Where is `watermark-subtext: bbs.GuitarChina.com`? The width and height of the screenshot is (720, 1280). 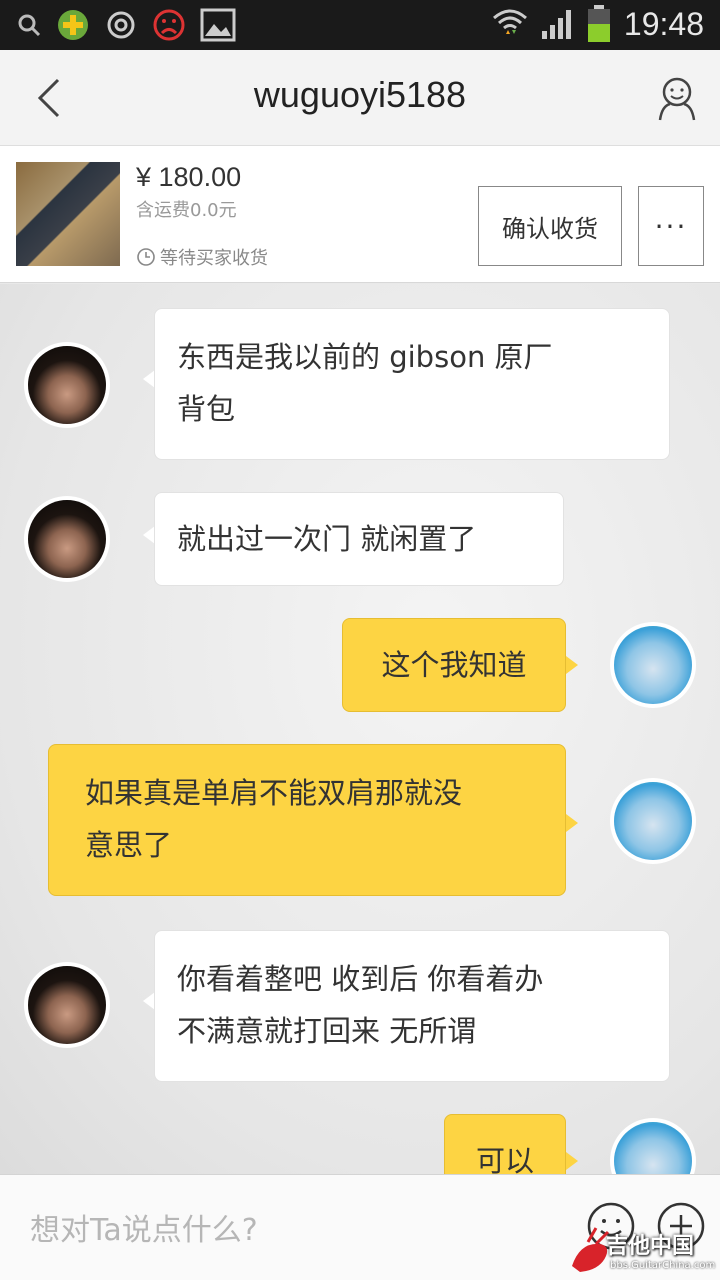
watermark-subtext: bbs.GuitarChina.com is located at coordinates (663, 1265).